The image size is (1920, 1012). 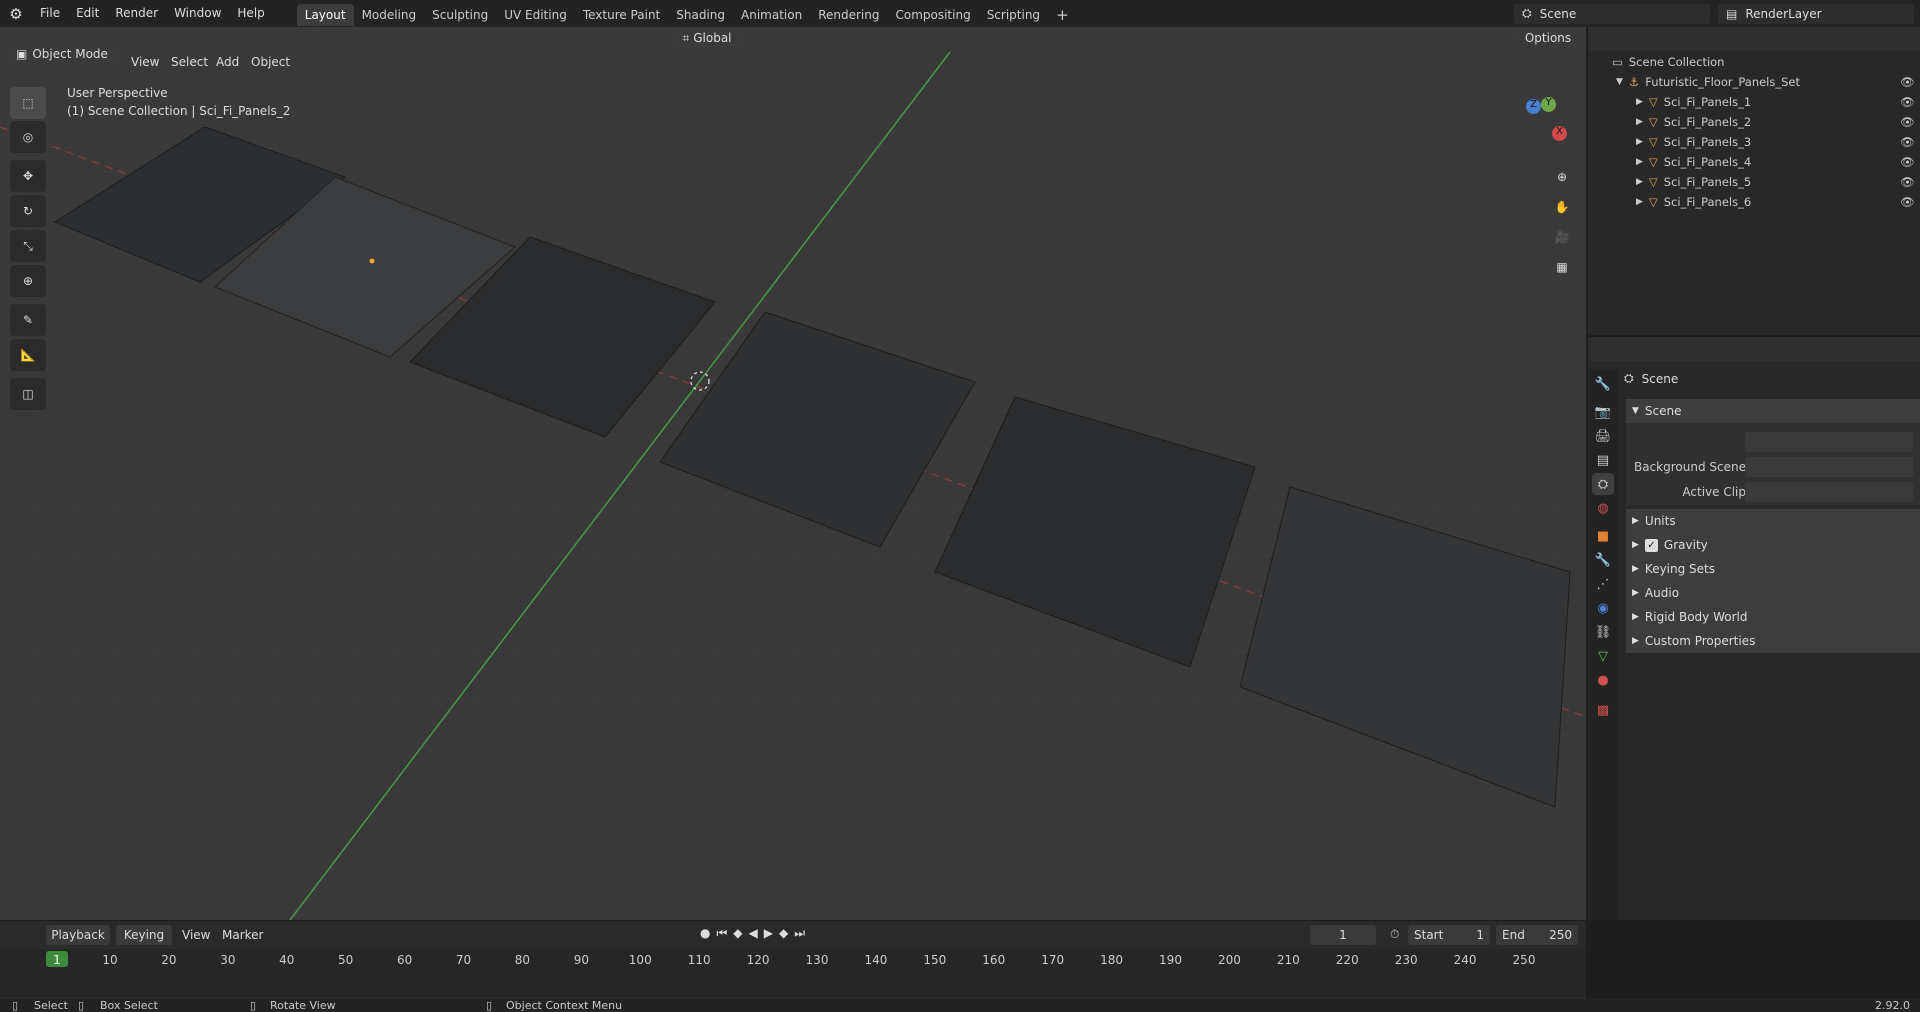 I want to click on rigid-body-world-panel: ▶ Rigid Body World, so click(x=1773, y=617).